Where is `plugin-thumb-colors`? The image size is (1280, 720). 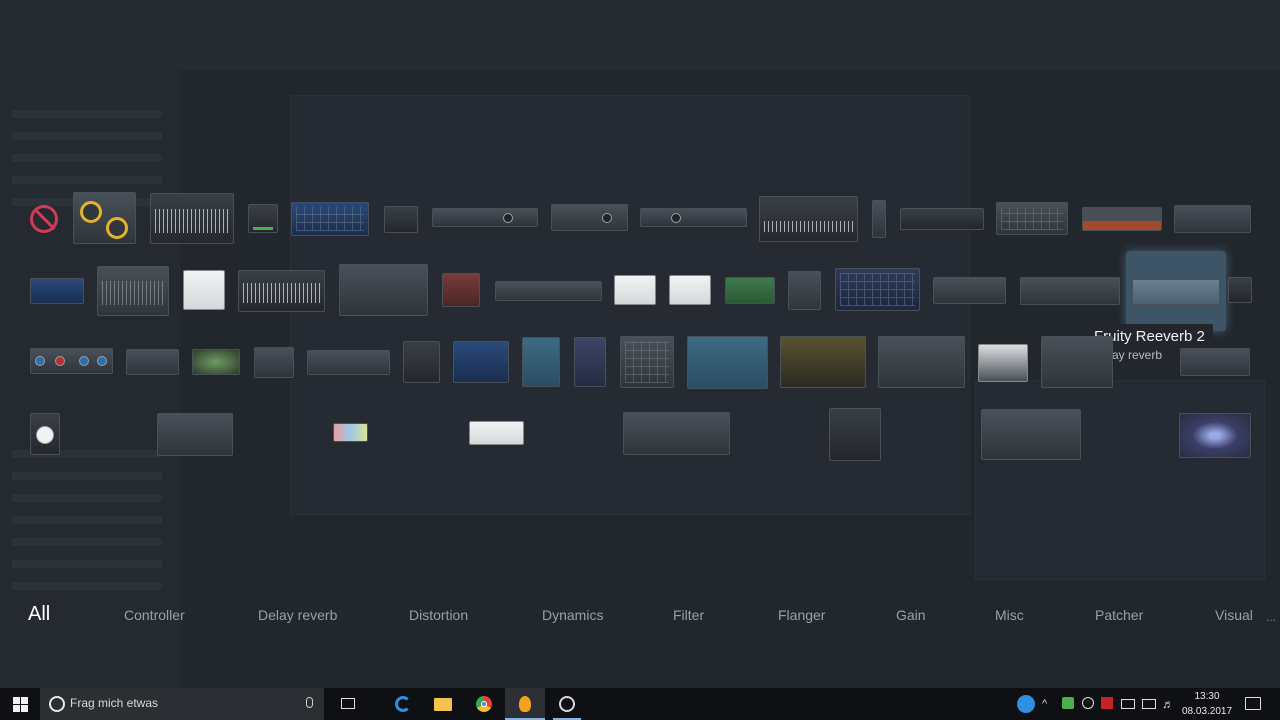 plugin-thumb-colors is located at coordinates (350, 432).